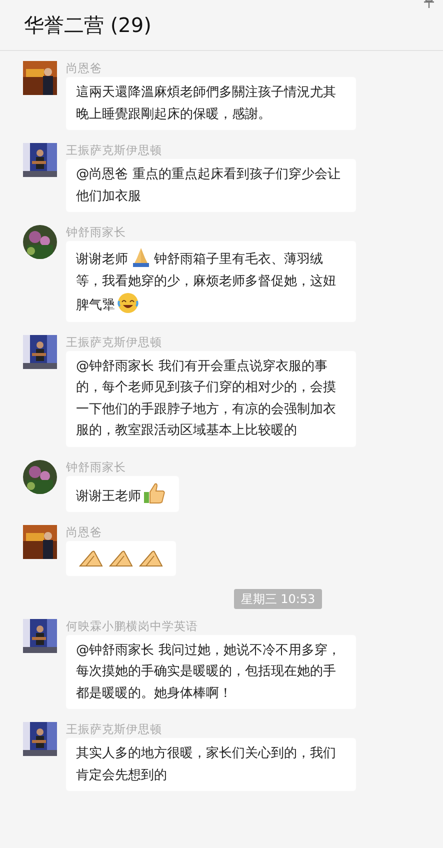 The width and height of the screenshot is (443, 848). What do you see at coordinates (155, 492) in the screenshot?
I see `thumbs-up-icon` at bounding box center [155, 492].